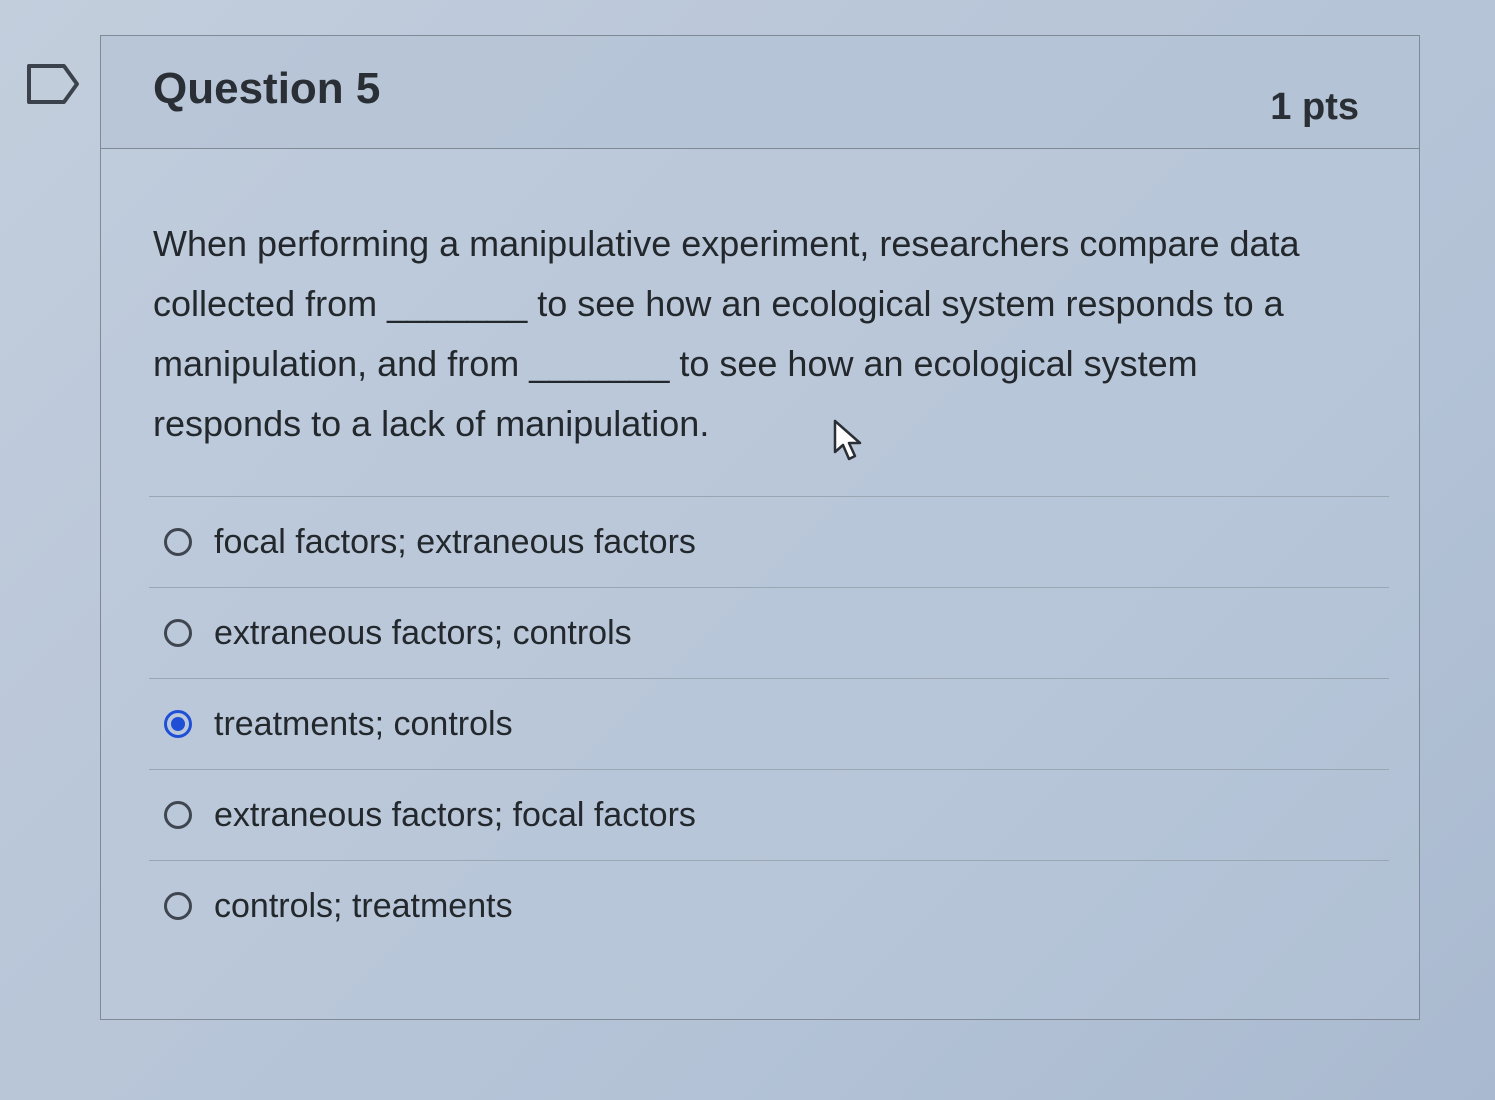 The image size is (1495, 1100). Describe the element at coordinates (363, 723) in the screenshot. I see `answer-label: treatments; controls` at that location.